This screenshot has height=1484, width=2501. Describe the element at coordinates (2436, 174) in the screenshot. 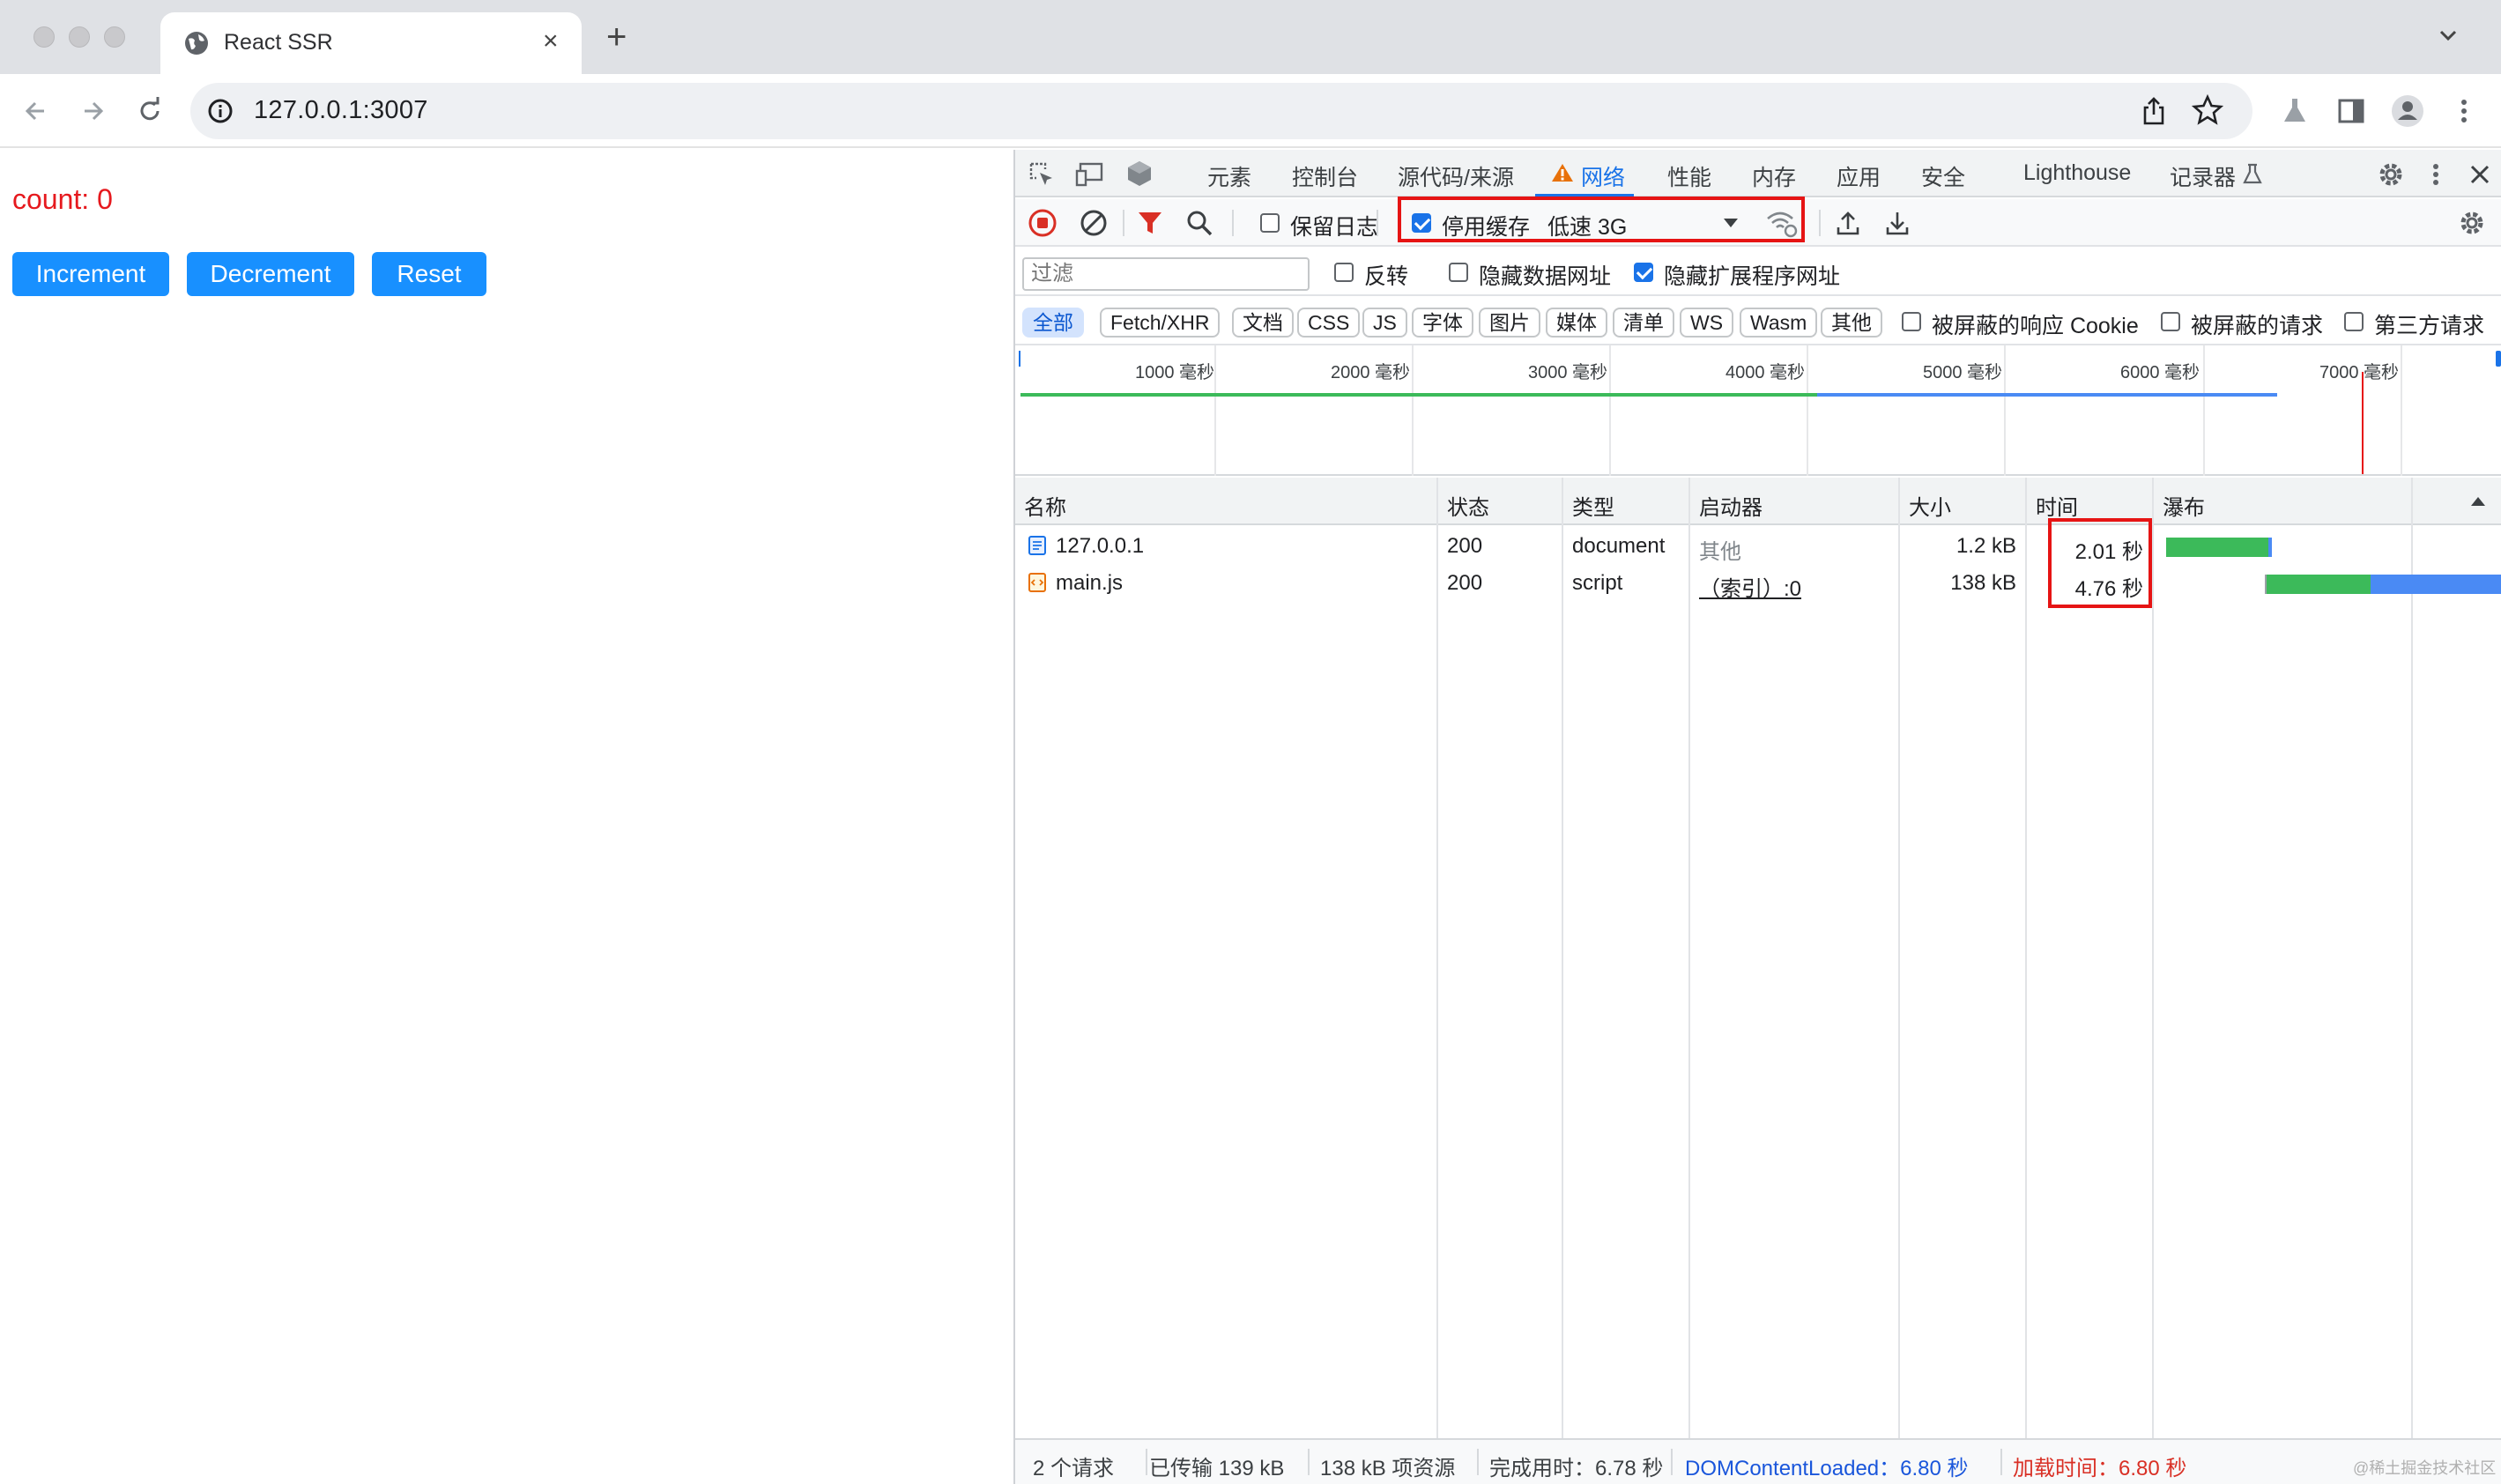

I see `devtools-menu-kebab-icon` at that location.